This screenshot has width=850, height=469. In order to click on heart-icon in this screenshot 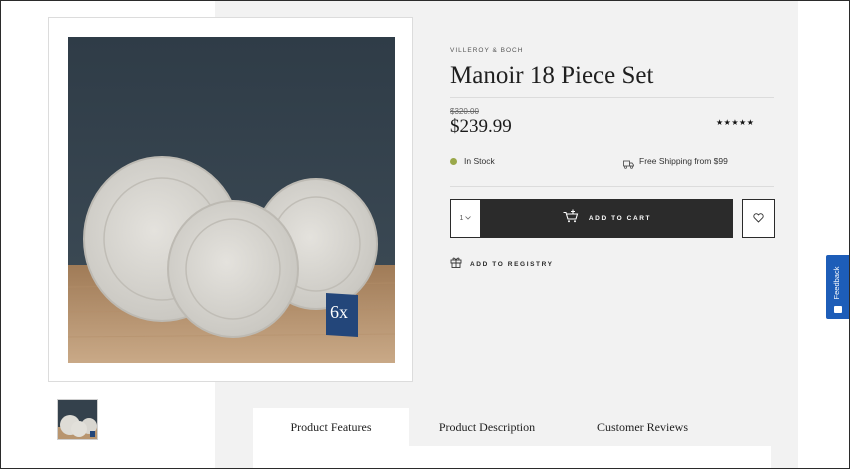, I will do `click(758, 219)`.